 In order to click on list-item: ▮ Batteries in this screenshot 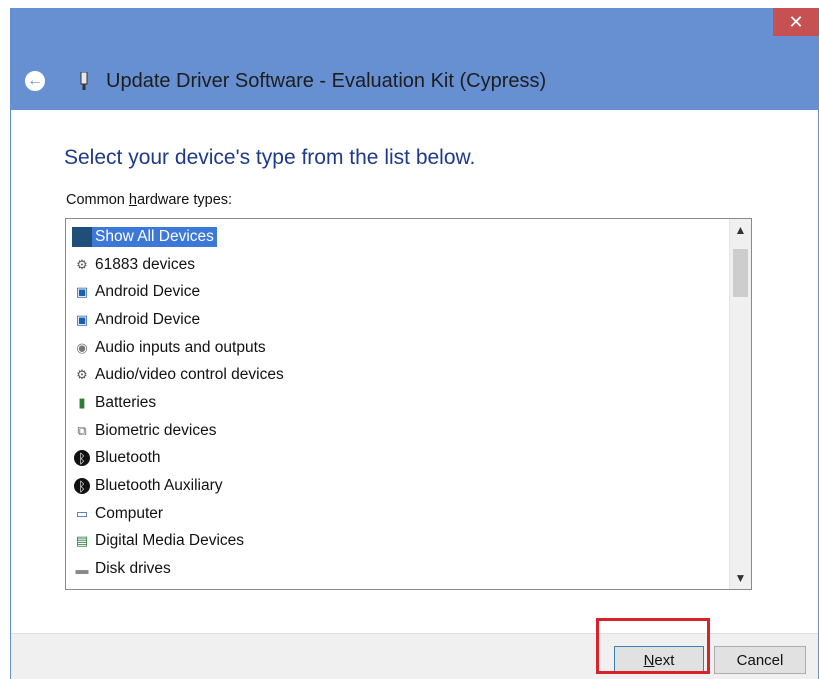, I will do `click(391, 403)`.